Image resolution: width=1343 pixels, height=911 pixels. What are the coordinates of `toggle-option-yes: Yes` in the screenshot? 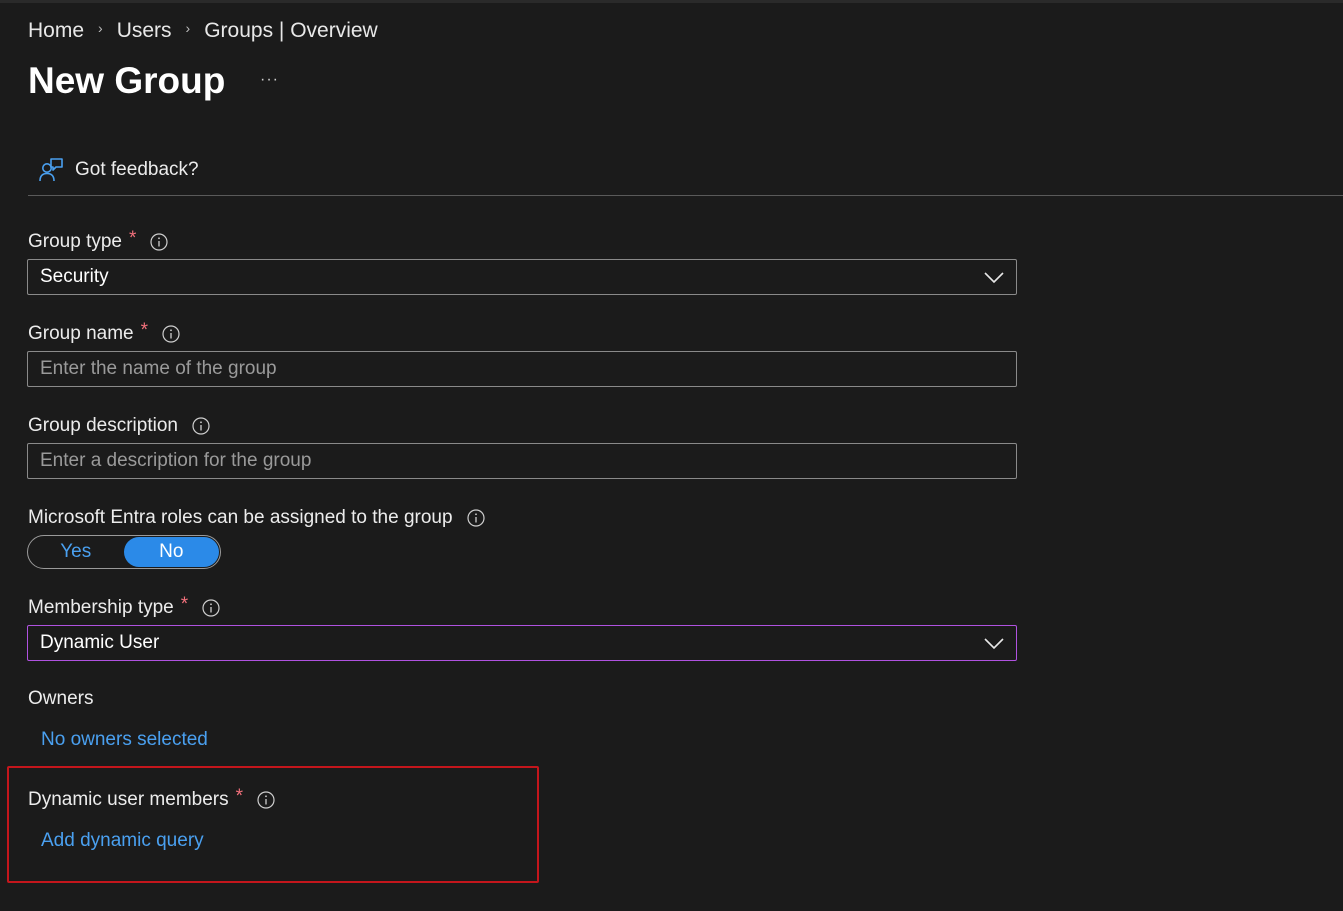 It's located at (76, 552).